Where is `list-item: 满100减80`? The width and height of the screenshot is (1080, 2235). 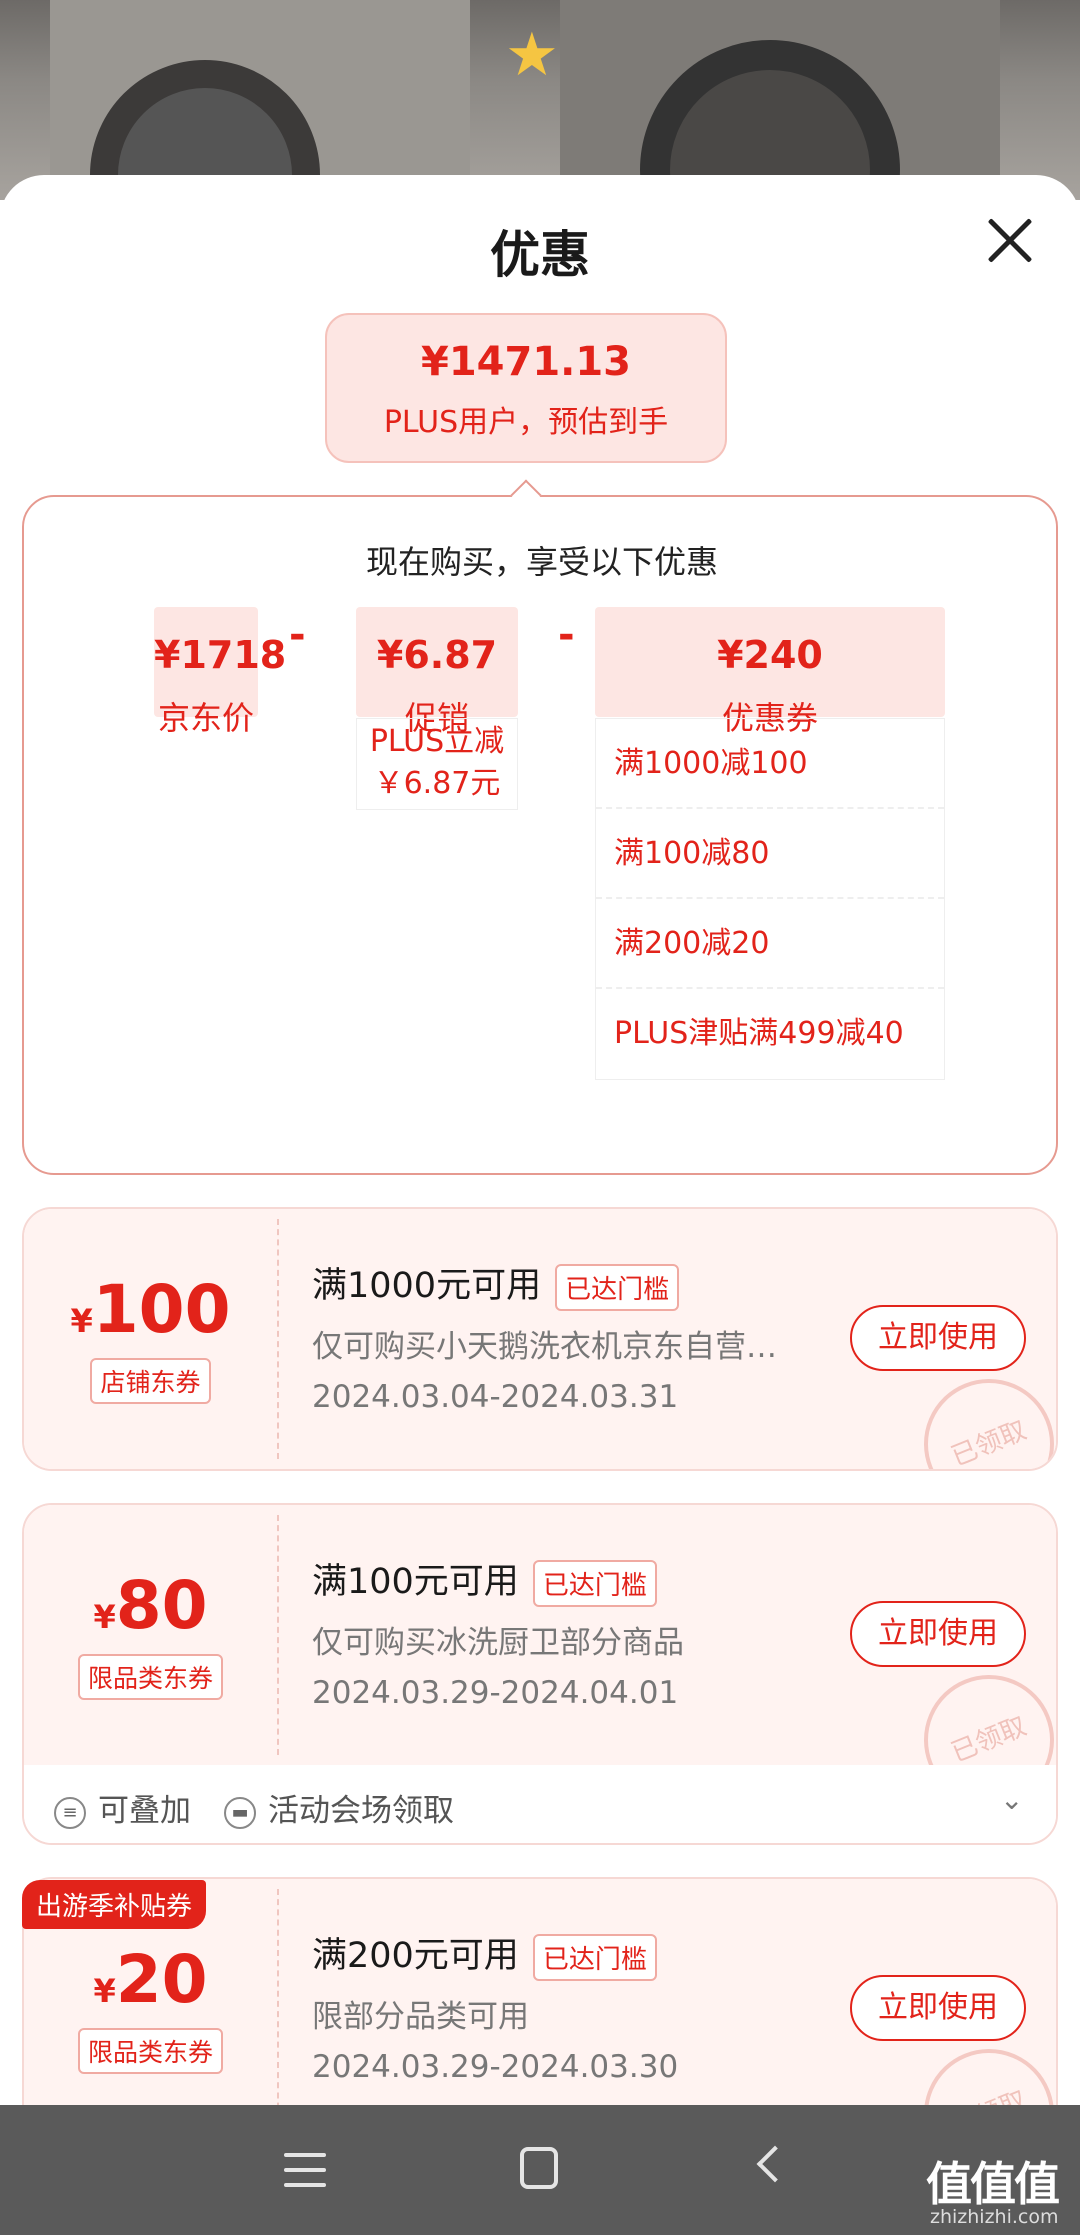
list-item: 满100减80 is located at coordinates (770, 854).